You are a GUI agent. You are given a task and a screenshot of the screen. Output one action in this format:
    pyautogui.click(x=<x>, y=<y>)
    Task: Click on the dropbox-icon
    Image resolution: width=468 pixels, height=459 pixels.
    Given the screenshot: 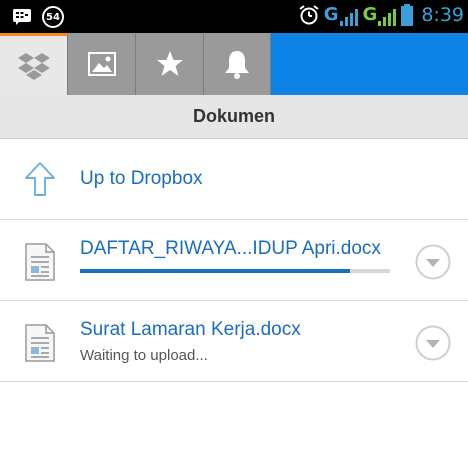 What is the action you would take?
    pyautogui.click(x=33, y=66)
    